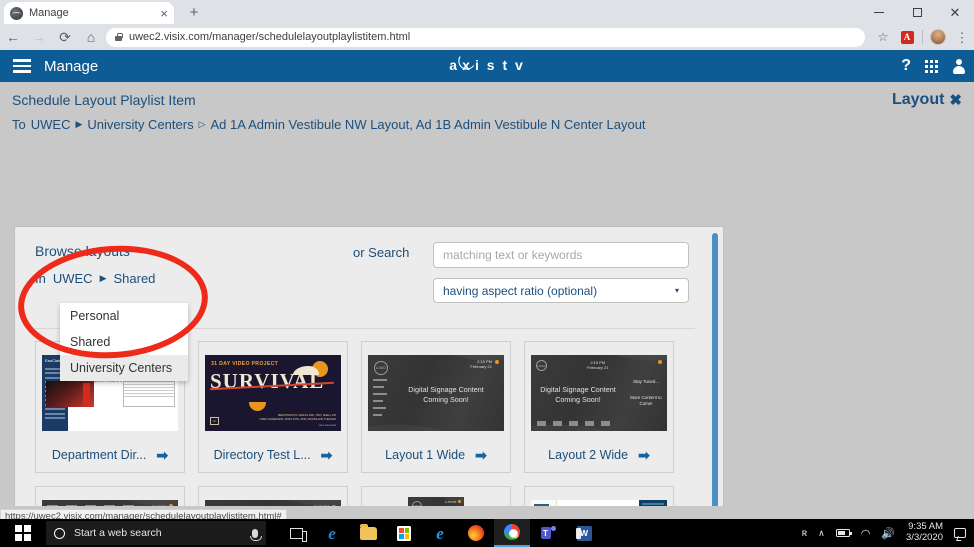  Describe the element at coordinates (541, 365) in the screenshot. I see `logo-badge: LOGO` at that location.